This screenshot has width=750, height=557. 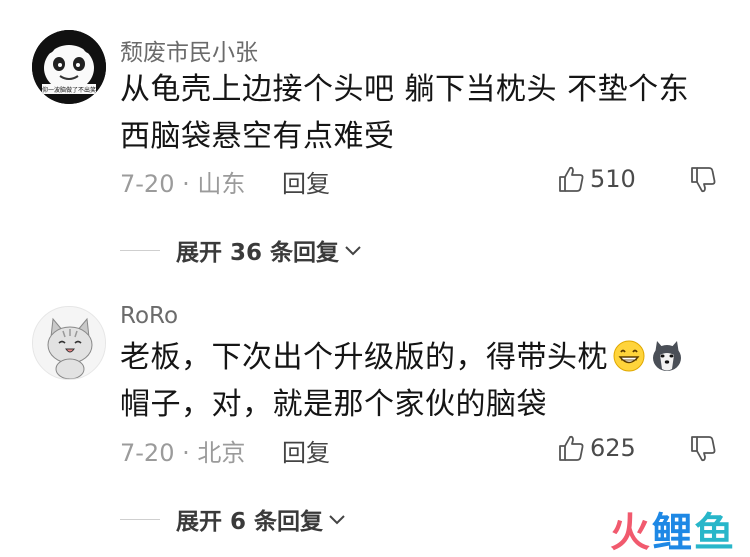 I want to click on panda-meme-avatar-image: 仰一波脑做了不出笑, so click(x=69, y=67).